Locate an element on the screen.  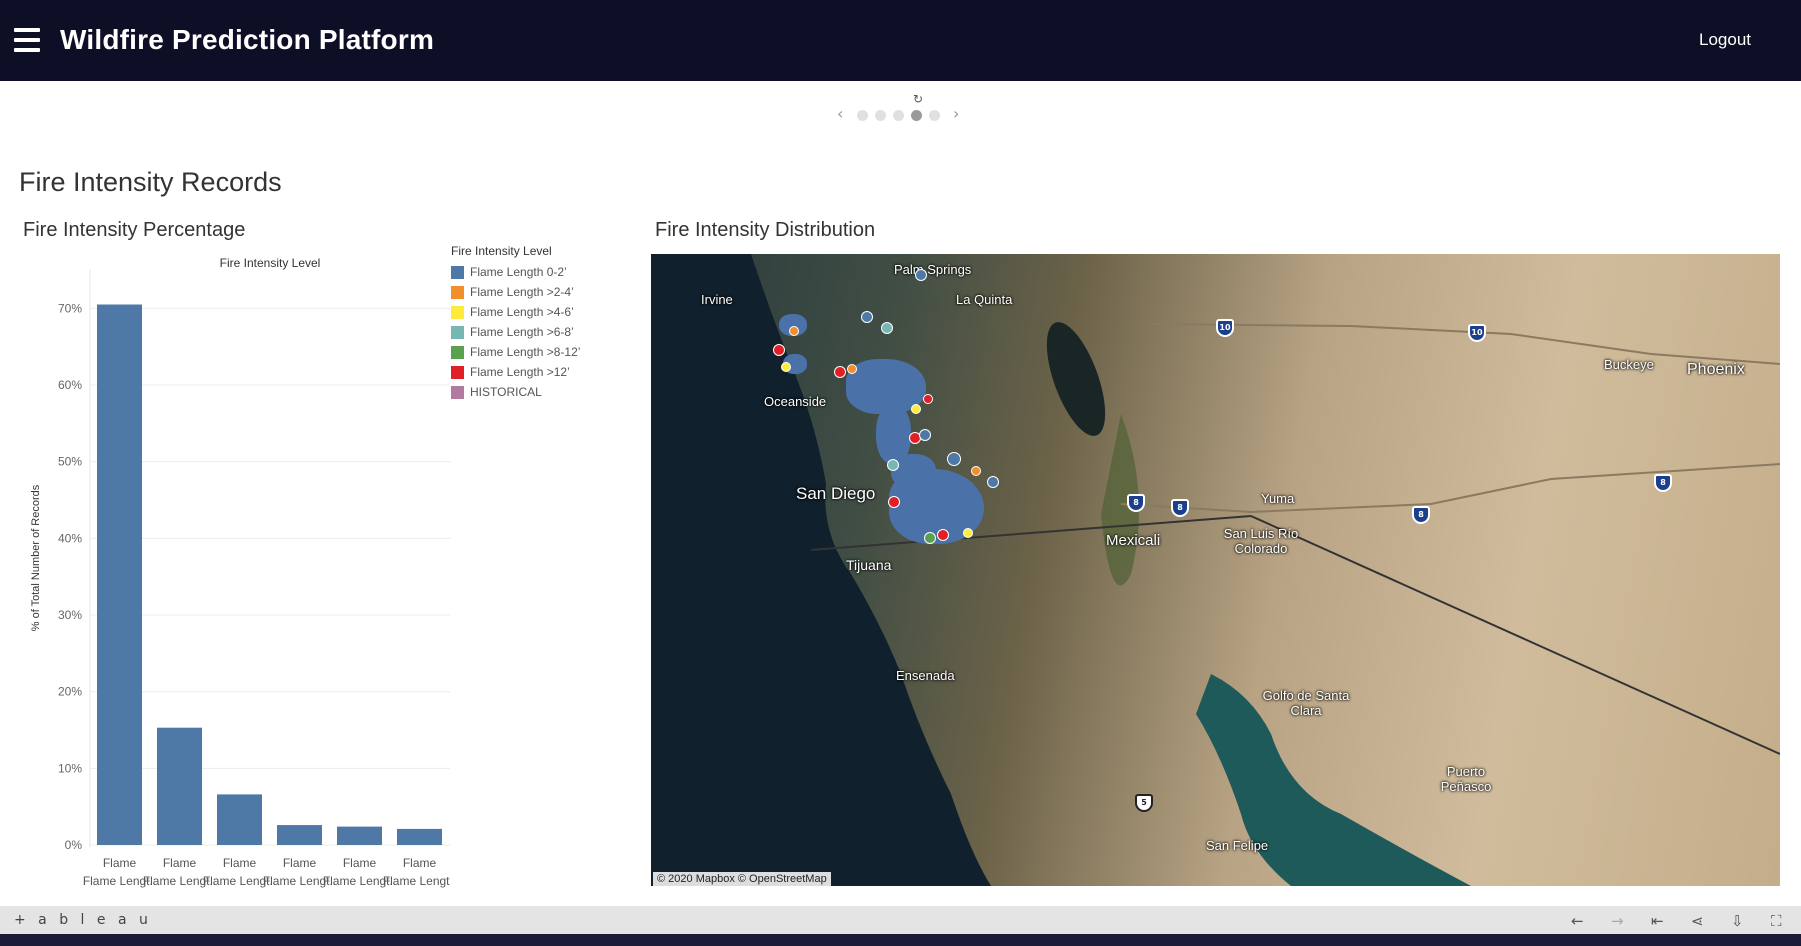
map-label: Mexicali is located at coordinates (1133, 540).